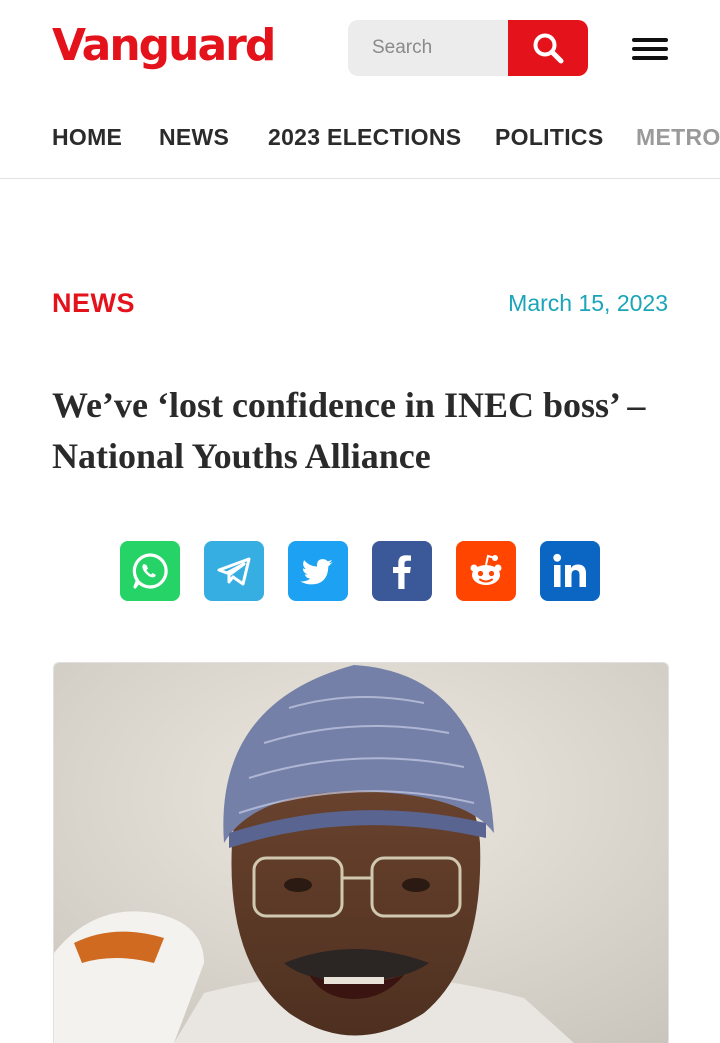 The width and height of the screenshot is (720, 1043). What do you see at coordinates (649, 49) in the screenshot?
I see `hamburger-menu-icon` at bounding box center [649, 49].